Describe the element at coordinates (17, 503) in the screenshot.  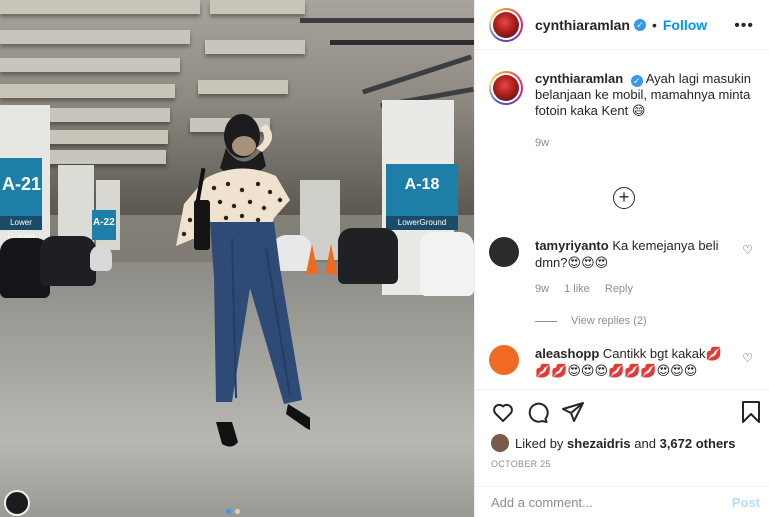
I see `tagged-user-icon` at that location.